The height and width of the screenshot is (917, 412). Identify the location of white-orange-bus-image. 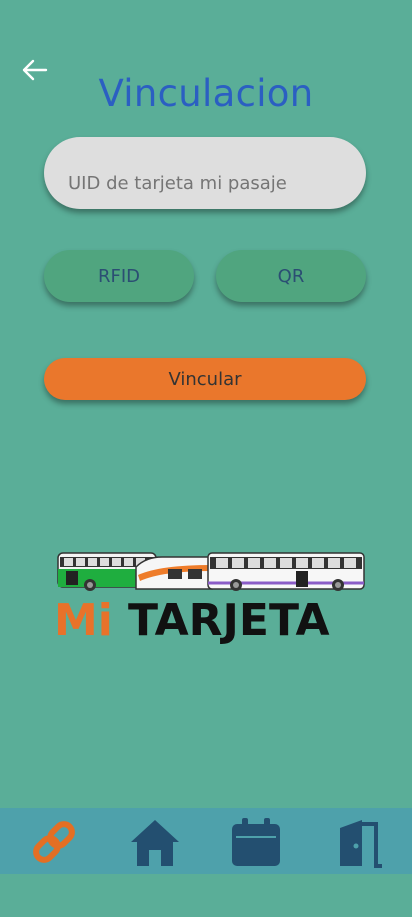
(174, 573).